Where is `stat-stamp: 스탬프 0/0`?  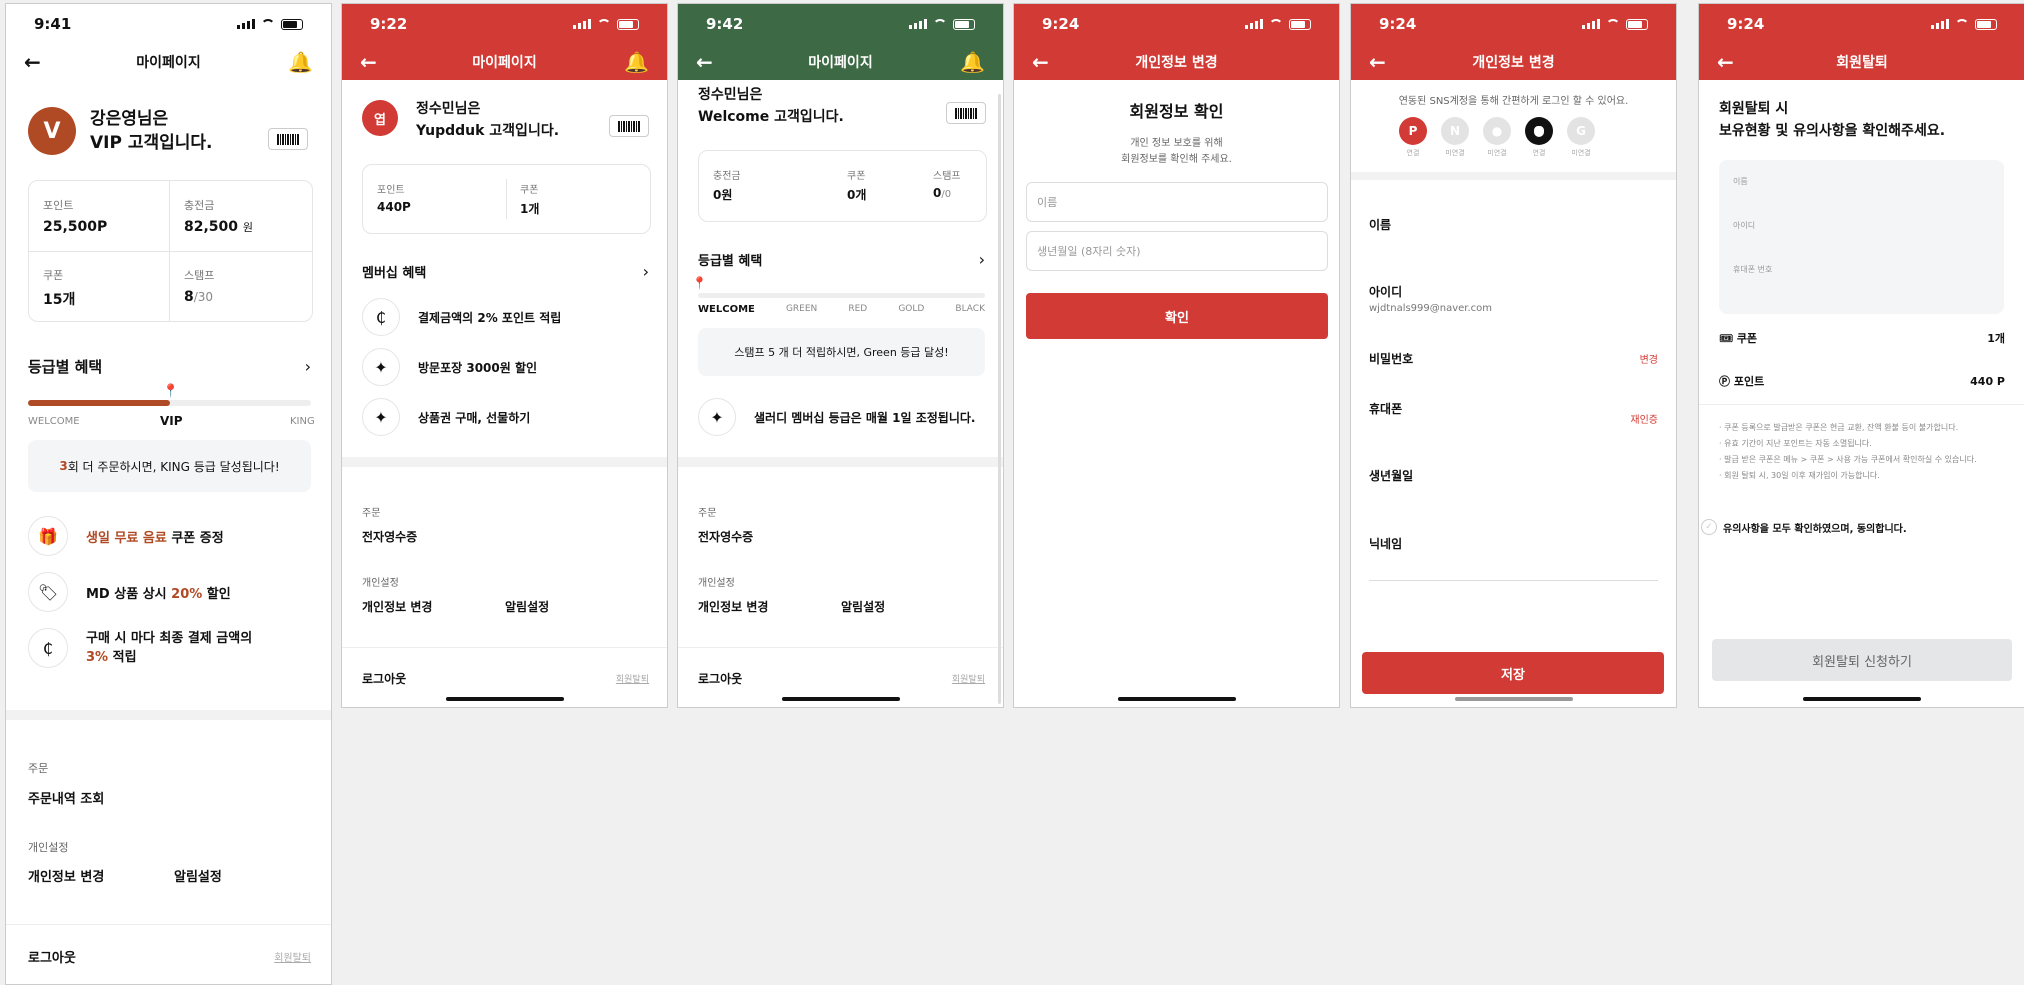
stat-stamp: 스탬프 0/0 is located at coordinates (947, 183).